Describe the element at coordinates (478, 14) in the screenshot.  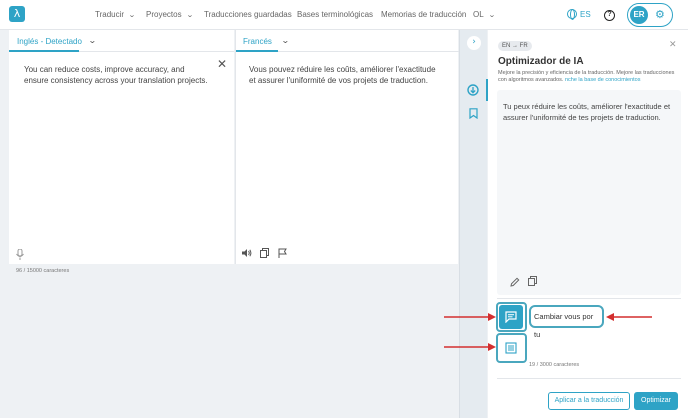
I see `nav-ol-label: OL` at that location.